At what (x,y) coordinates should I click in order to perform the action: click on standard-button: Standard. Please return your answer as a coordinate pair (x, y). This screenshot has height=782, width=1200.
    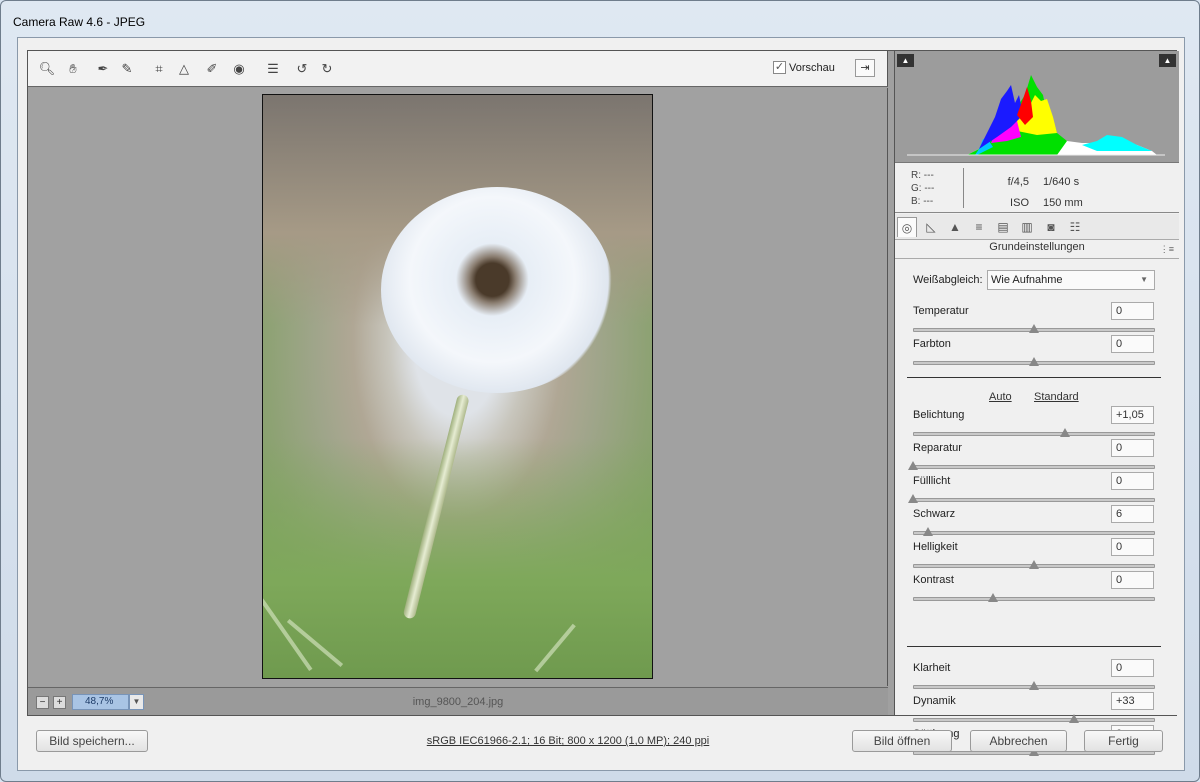
    Looking at the image, I should click on (1056, 397).